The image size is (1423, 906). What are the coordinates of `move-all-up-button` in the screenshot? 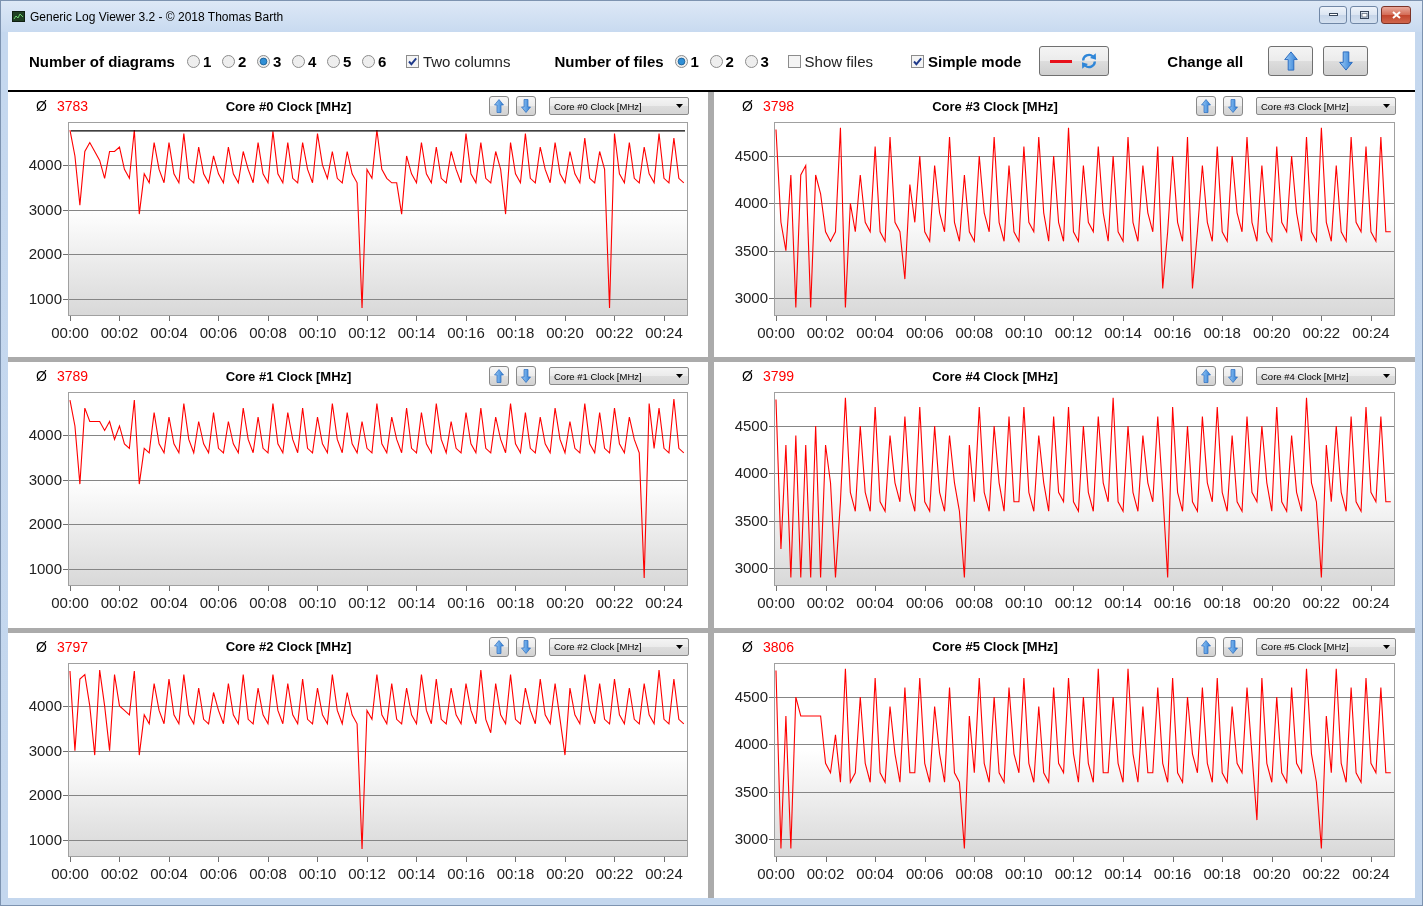 It's located at (1291, 61).